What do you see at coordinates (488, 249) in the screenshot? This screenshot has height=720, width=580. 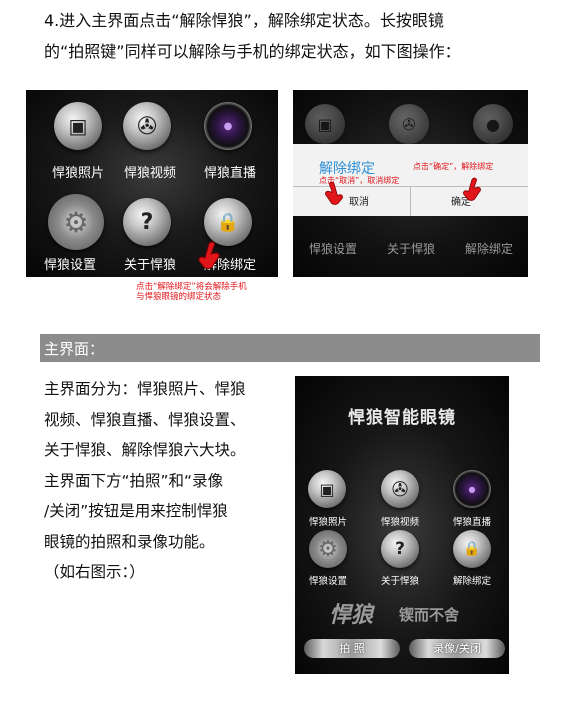 I see `dim-label-unbind: 解除绑定` at bounding box center [488, 249].